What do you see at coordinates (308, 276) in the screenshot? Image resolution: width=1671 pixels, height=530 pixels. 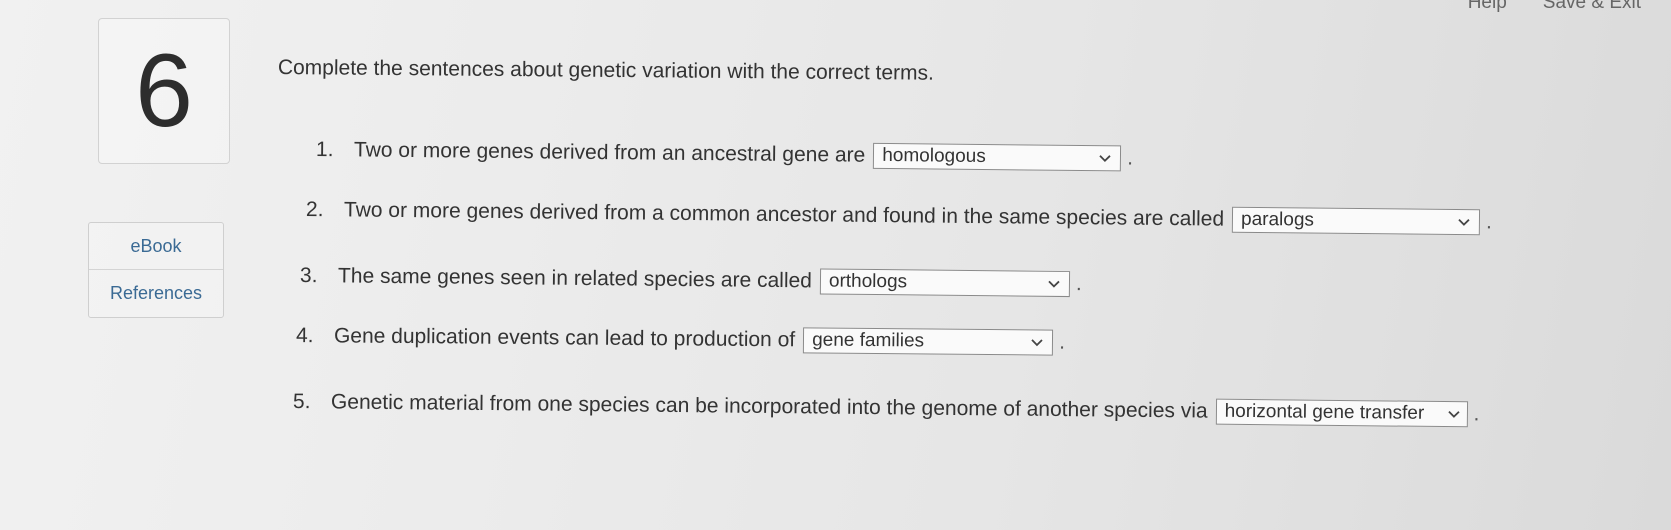 I see `item-number: 3.` at bounding box center [308, 276].